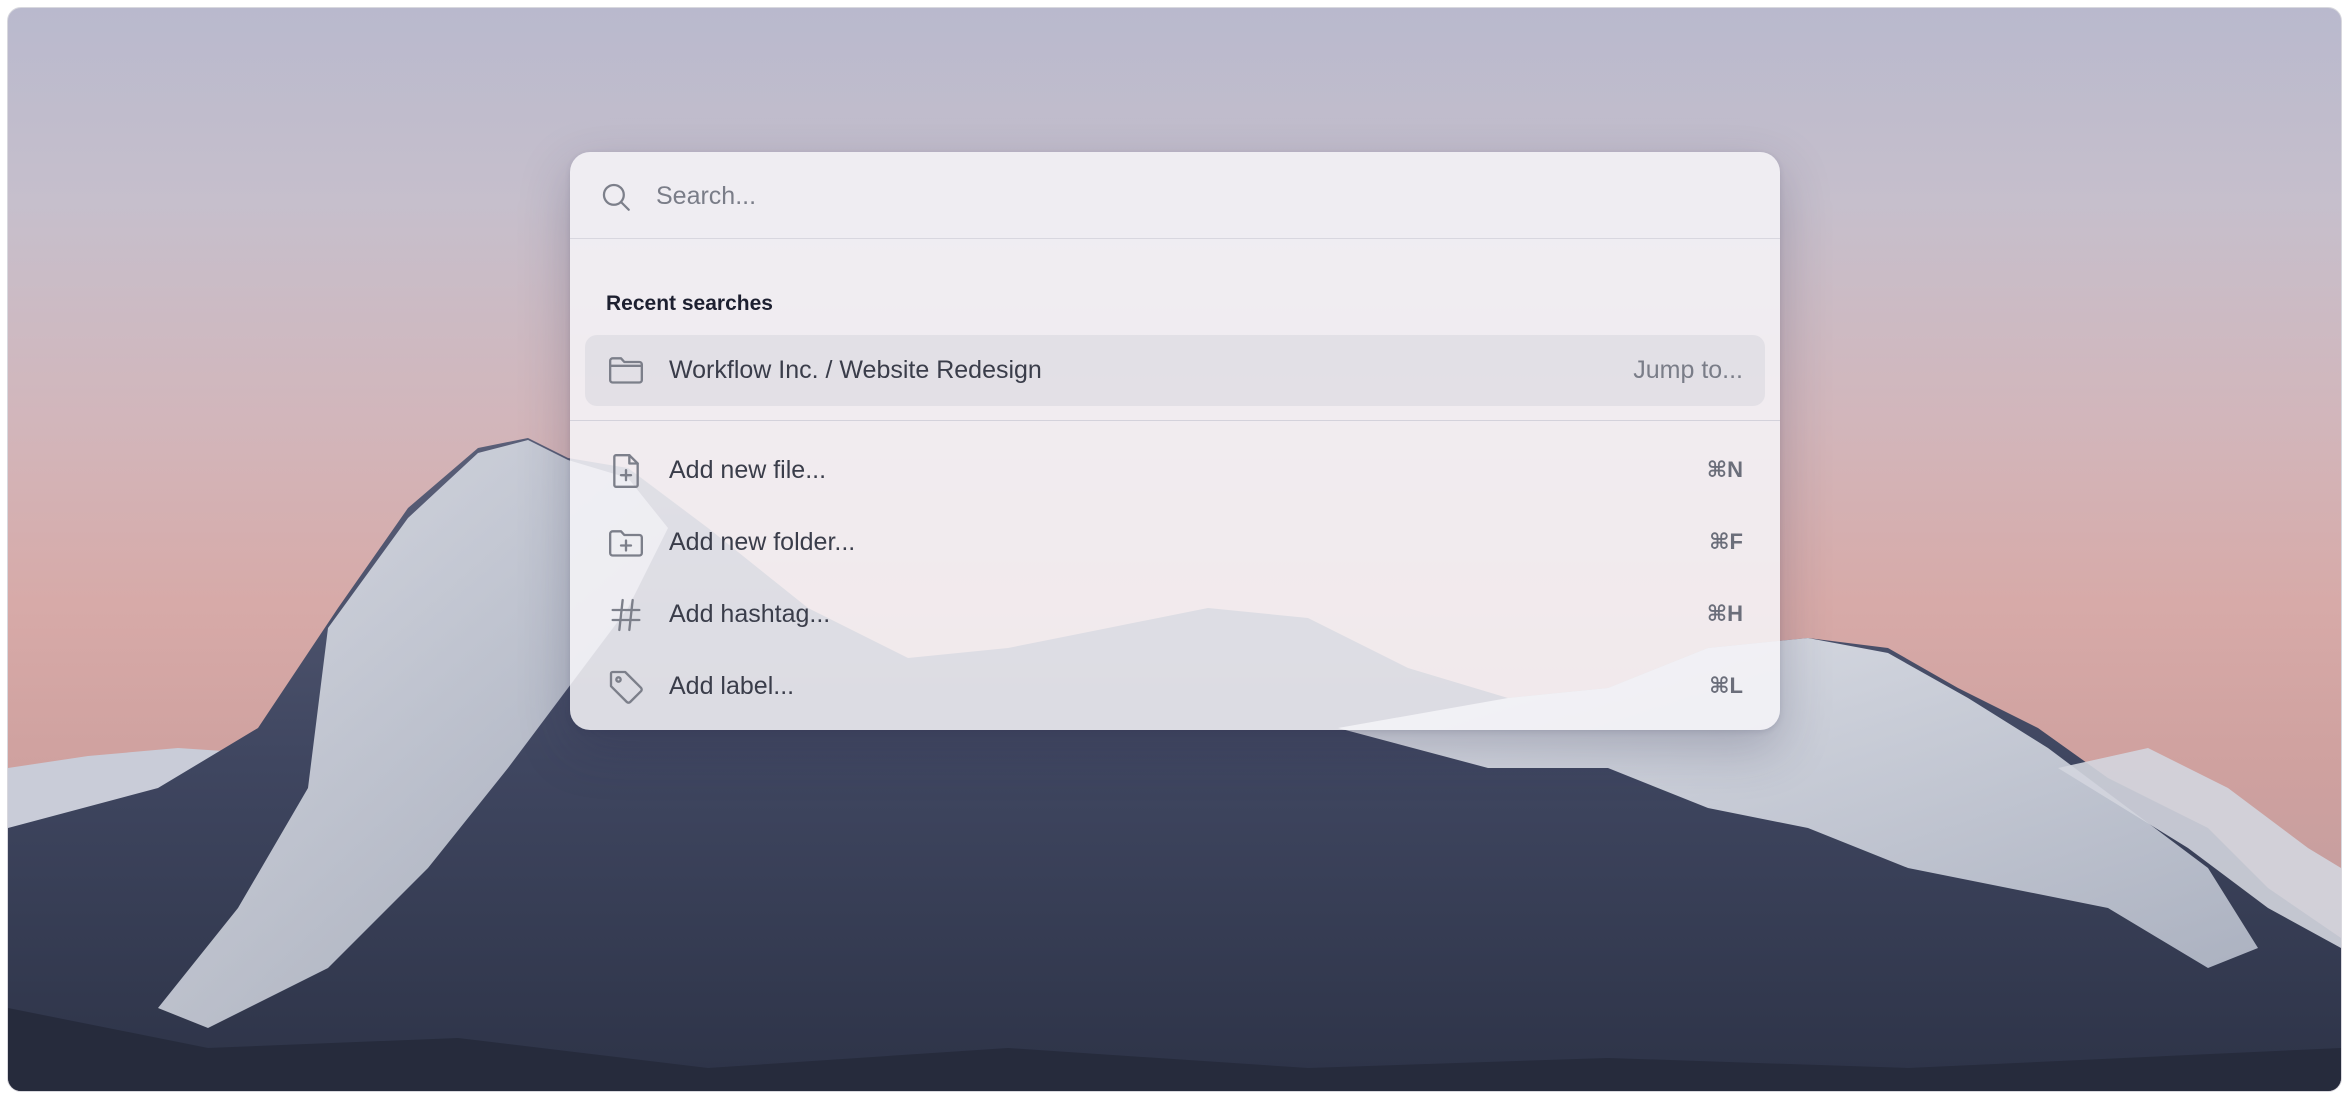  What do you see at coordinates (1726, 685) in the screenshot?
I see `shortcut-hint: ⌘L` at bounding box center [1726, 685].